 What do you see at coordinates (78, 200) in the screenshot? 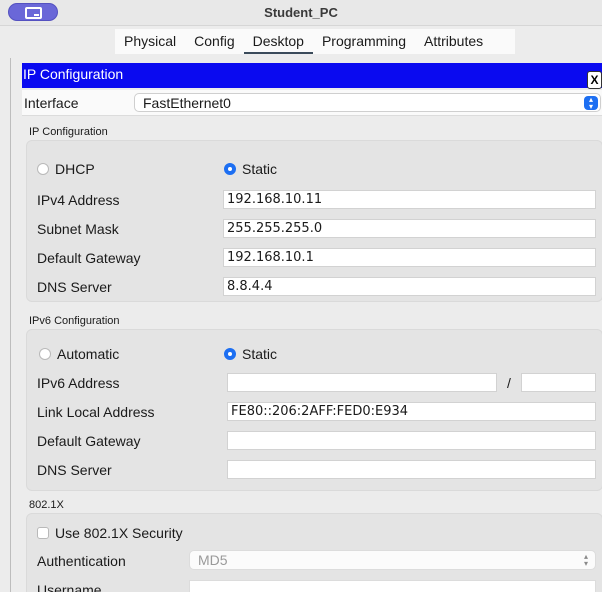
I see `ipv4-address-label: IPv4 Address` at bounding box center [78, 200].